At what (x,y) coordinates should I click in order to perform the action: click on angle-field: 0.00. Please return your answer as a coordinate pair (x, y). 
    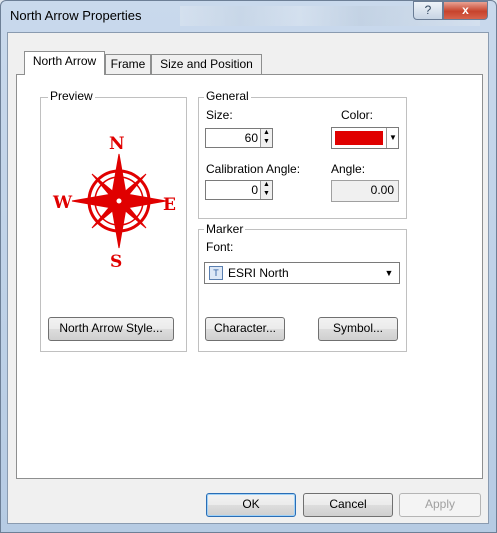
    Looking at the image, I should click on (365, 191).